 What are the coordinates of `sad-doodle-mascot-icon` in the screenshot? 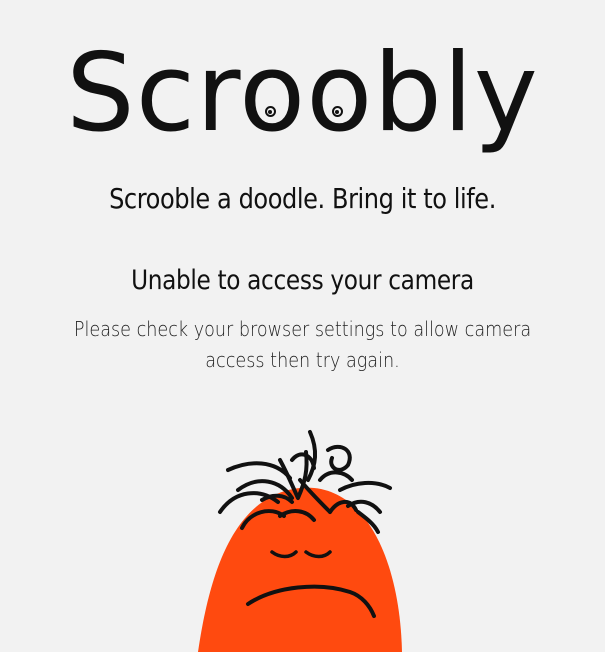 It's located at (300, 541).